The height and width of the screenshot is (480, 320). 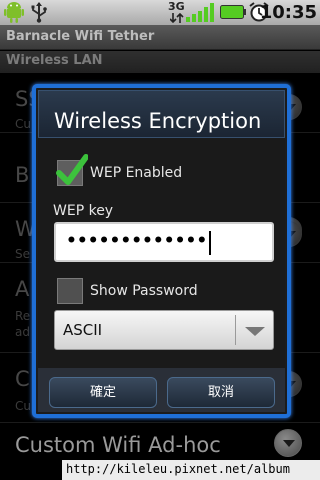 I want to click on cancel-button: 取消, so click(x=221, y=392).